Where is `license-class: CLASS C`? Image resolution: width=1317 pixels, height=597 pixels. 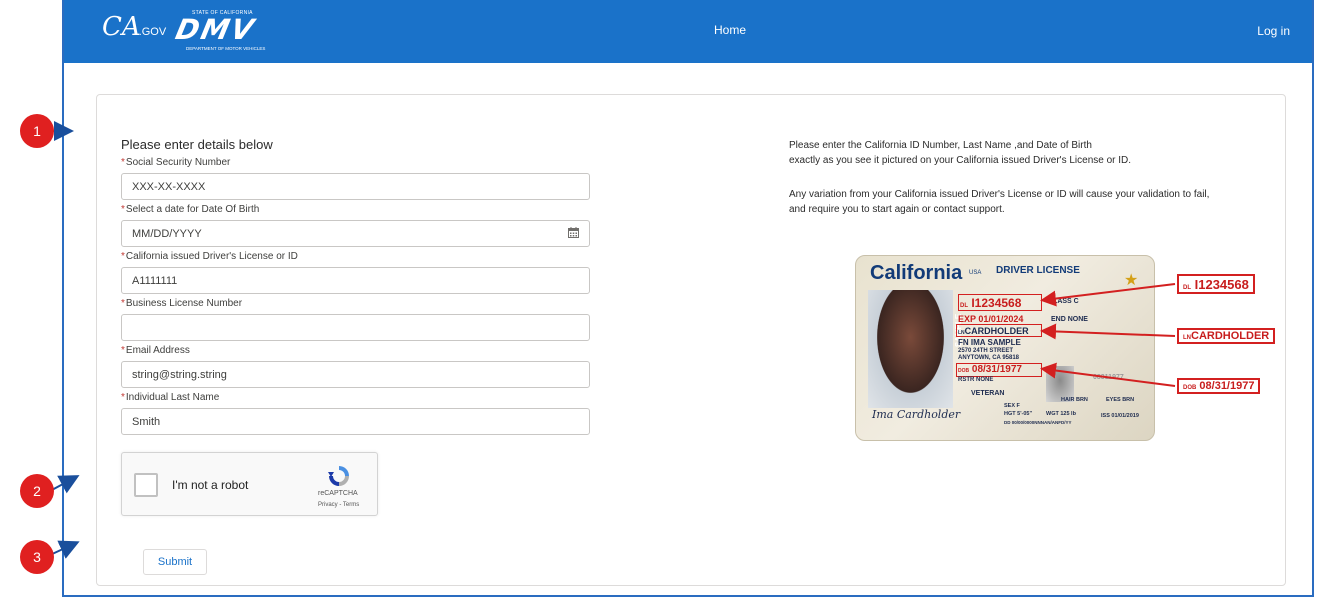 license-class: CLASS C is located at coordinates (1063, 301).